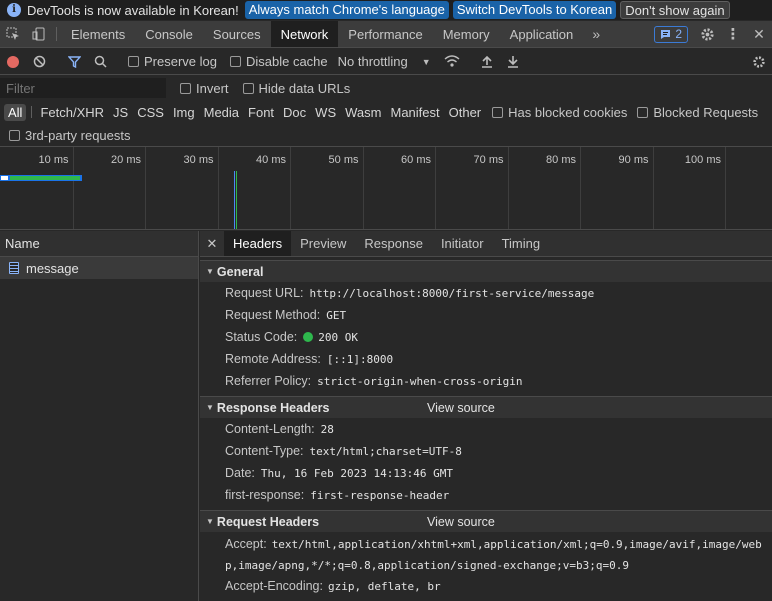 The height and width of the screenshot is (601, 772). What do you see at coordinates (99, 268) in the screenshot?
I see `request-row: message` at bounding box center [99, 268].